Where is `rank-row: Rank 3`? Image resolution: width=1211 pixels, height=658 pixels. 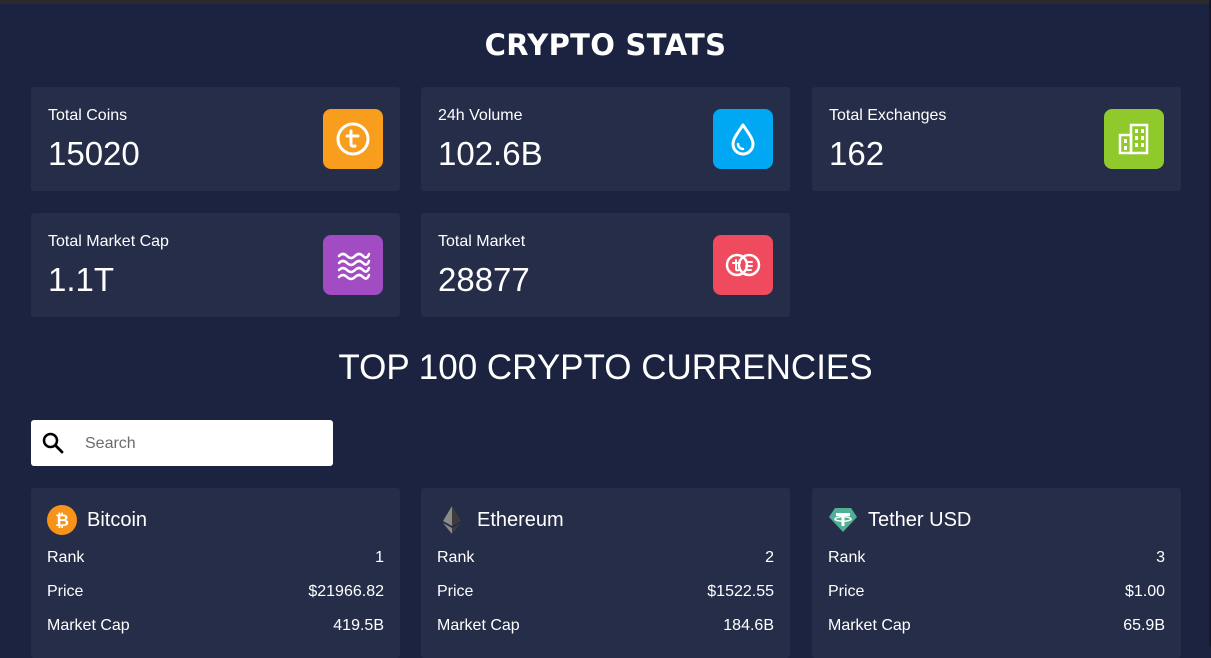
rank-row: Rank 3 is located at coordinates (996, 559).